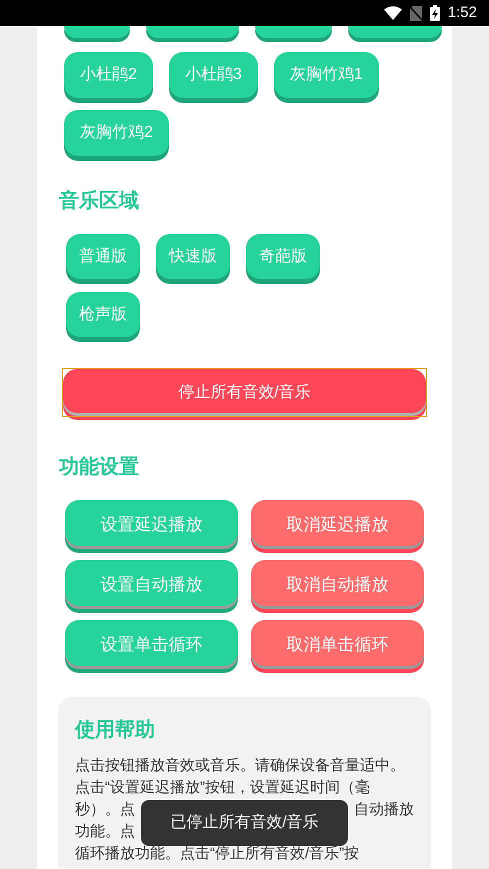 The image size is (489, 869). What do you see at coordinates (99, 467) in the screenshot?
I see `section-heading: 功能设置` at bounding box center [99, 467].